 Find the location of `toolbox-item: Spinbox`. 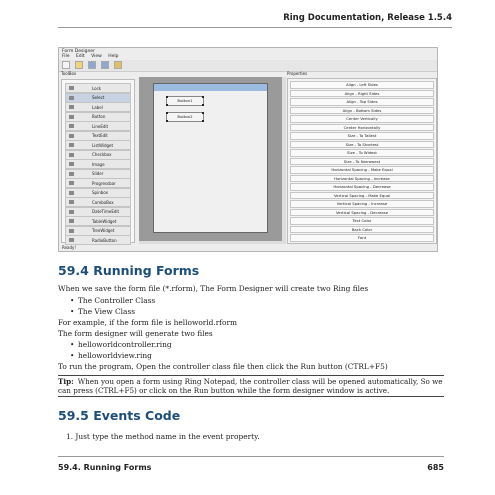

toolbox-item: Spinbox is located at coordinates (98, 192).